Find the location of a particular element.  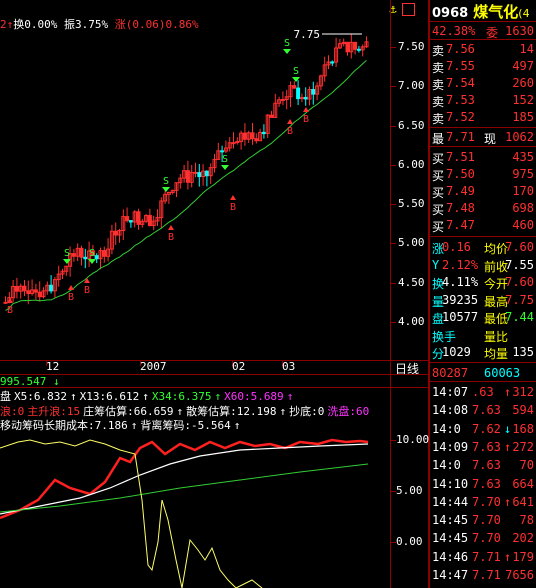

bid-row-price: 7.51 is located at coordinates (460, 157).